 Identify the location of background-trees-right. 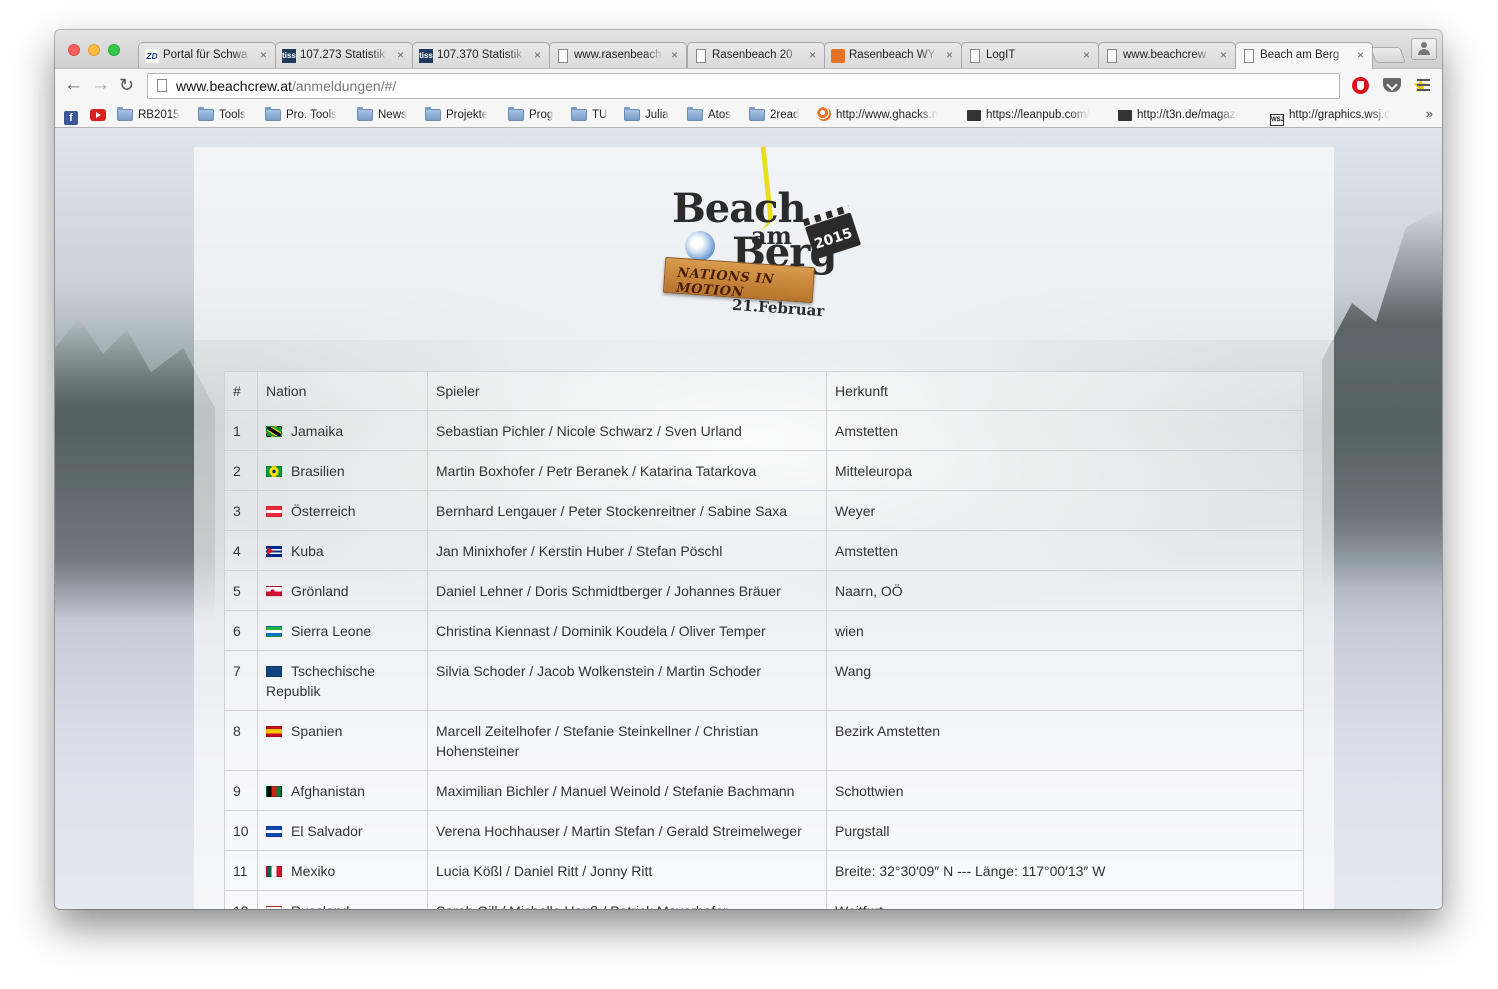
(1382, 398).